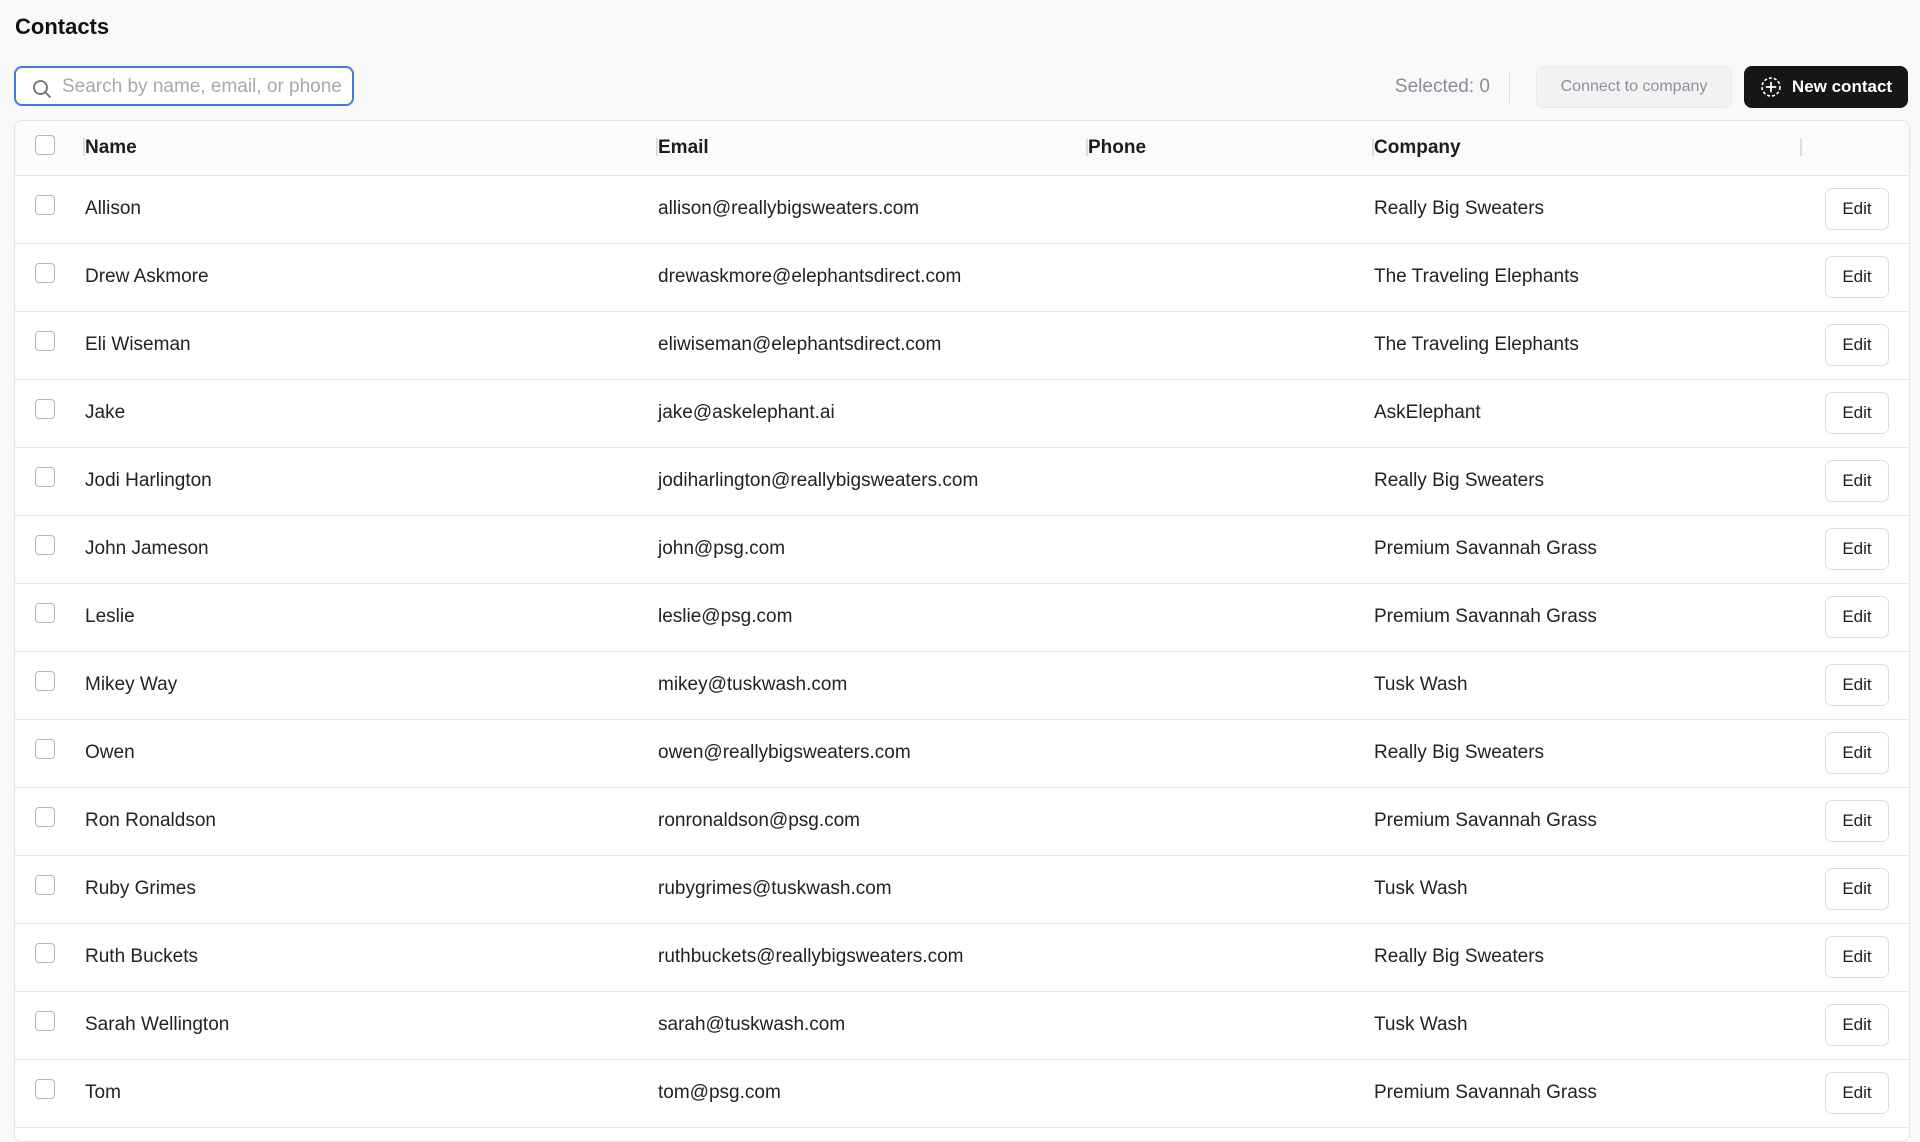  I want to click on selected-count: Selected: 0, so click(1442, 86).